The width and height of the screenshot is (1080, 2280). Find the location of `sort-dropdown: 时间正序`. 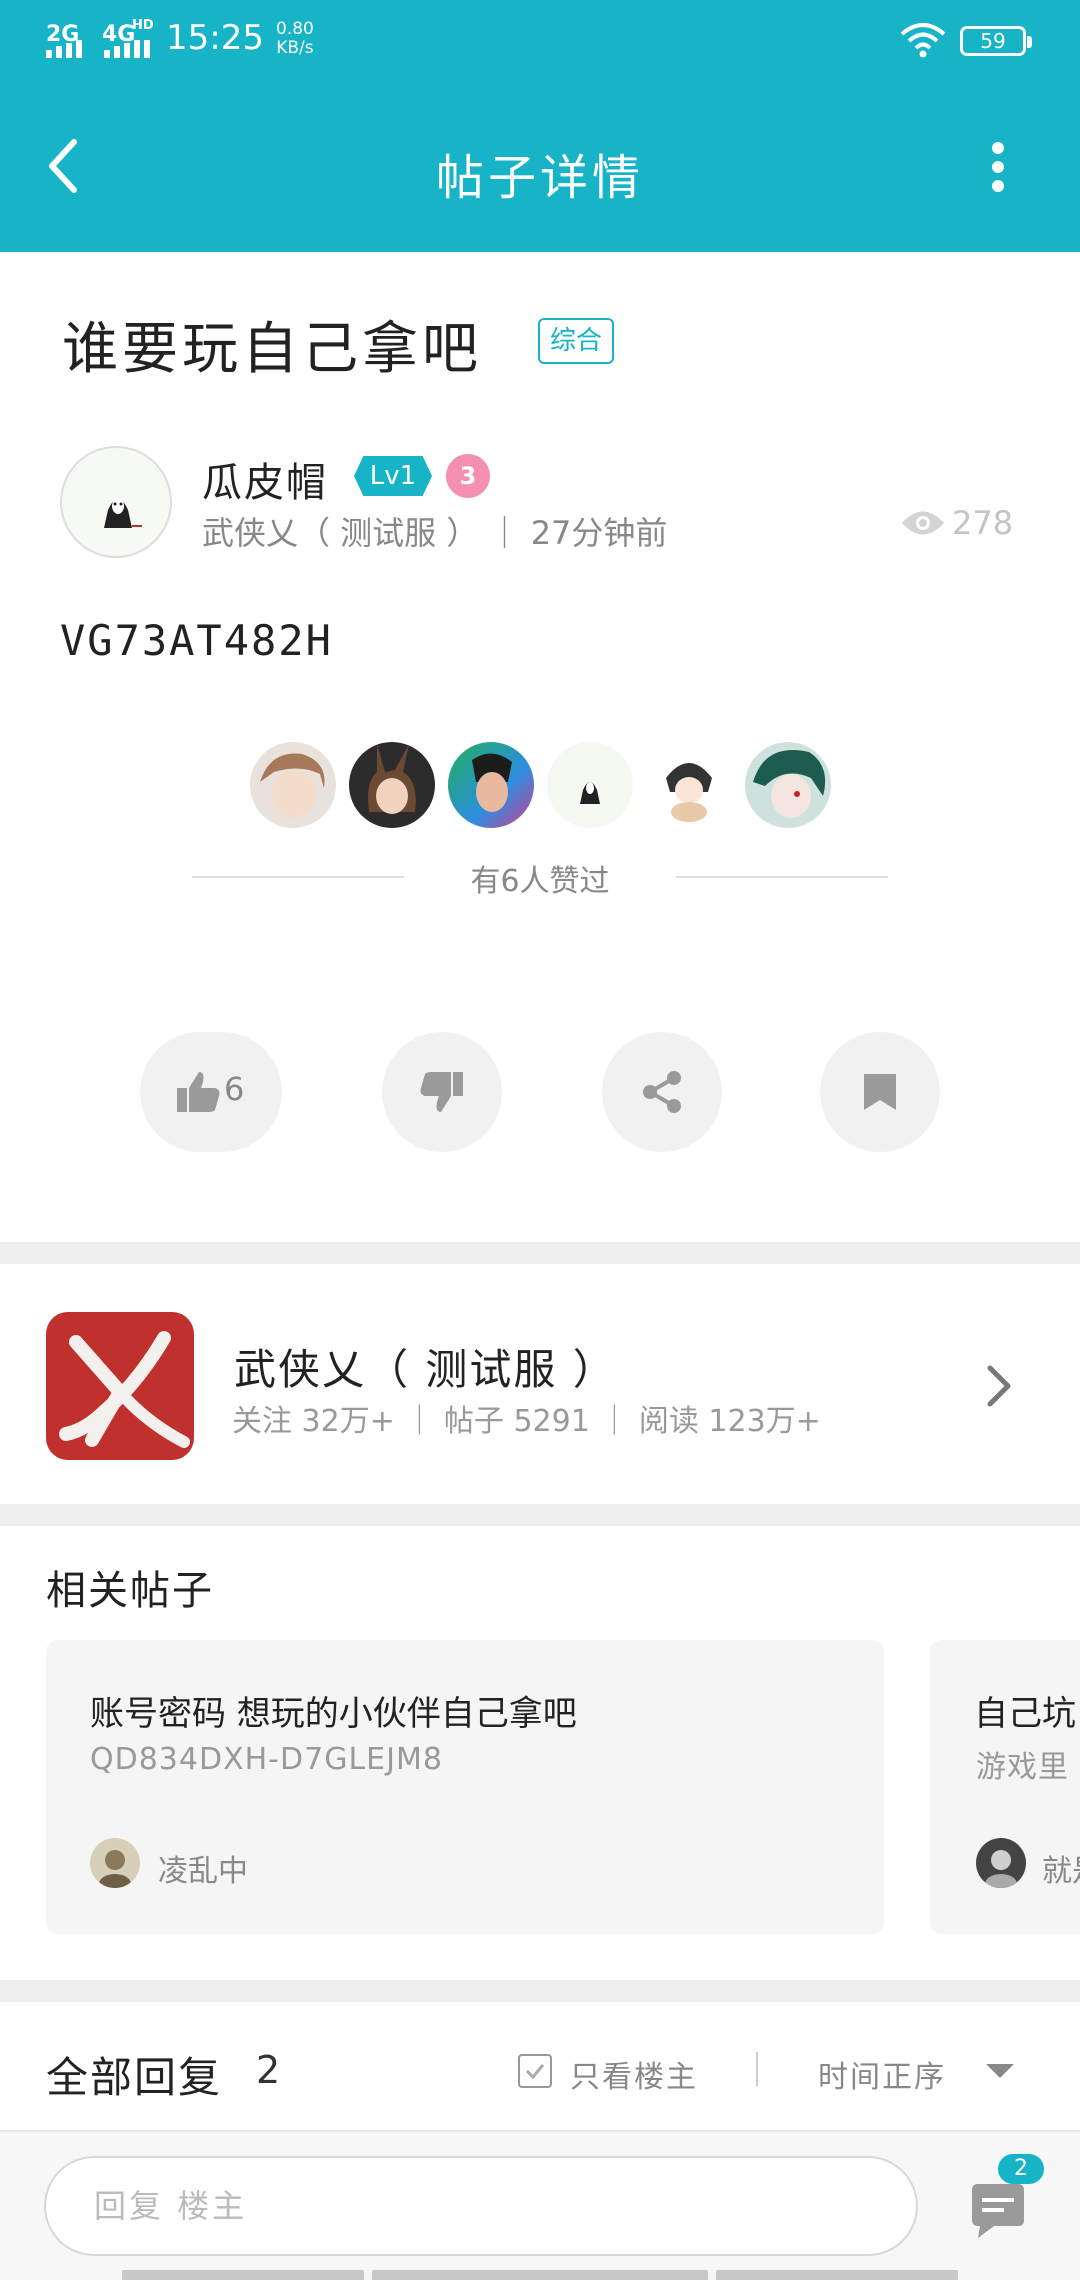

sort-dropdown: 时间正序 is located at coordinates (882, 2074).